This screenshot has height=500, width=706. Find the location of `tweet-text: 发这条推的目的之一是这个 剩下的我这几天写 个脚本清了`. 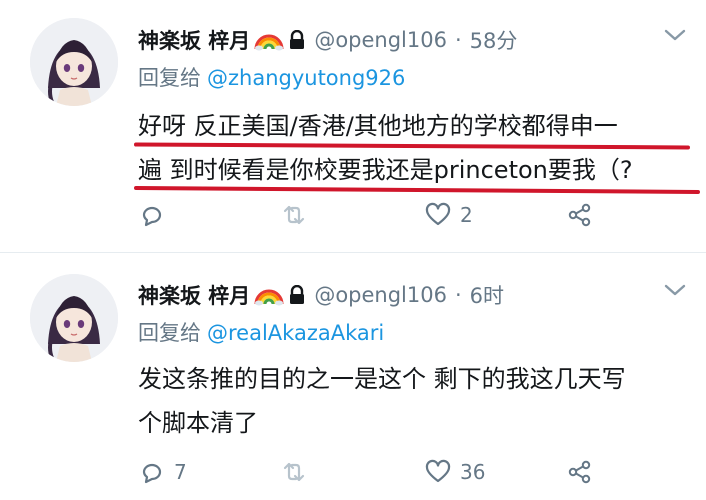

tweet-text: 发这条推的目的之一是这个 剩下的我这几天写 个脚本清了 is located at coordinates (418, 401).